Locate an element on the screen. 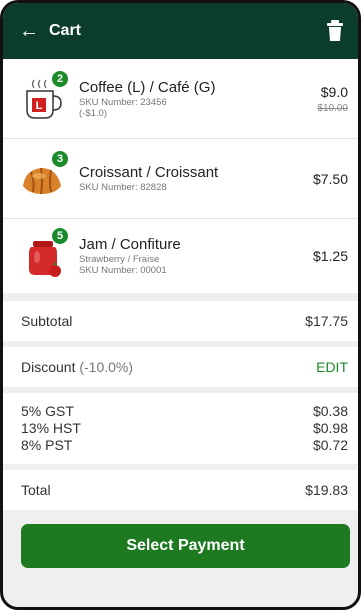 The width and height of the screenshot is (361, 610). cart-header: ← Cart is located at coordinates (180, 31).